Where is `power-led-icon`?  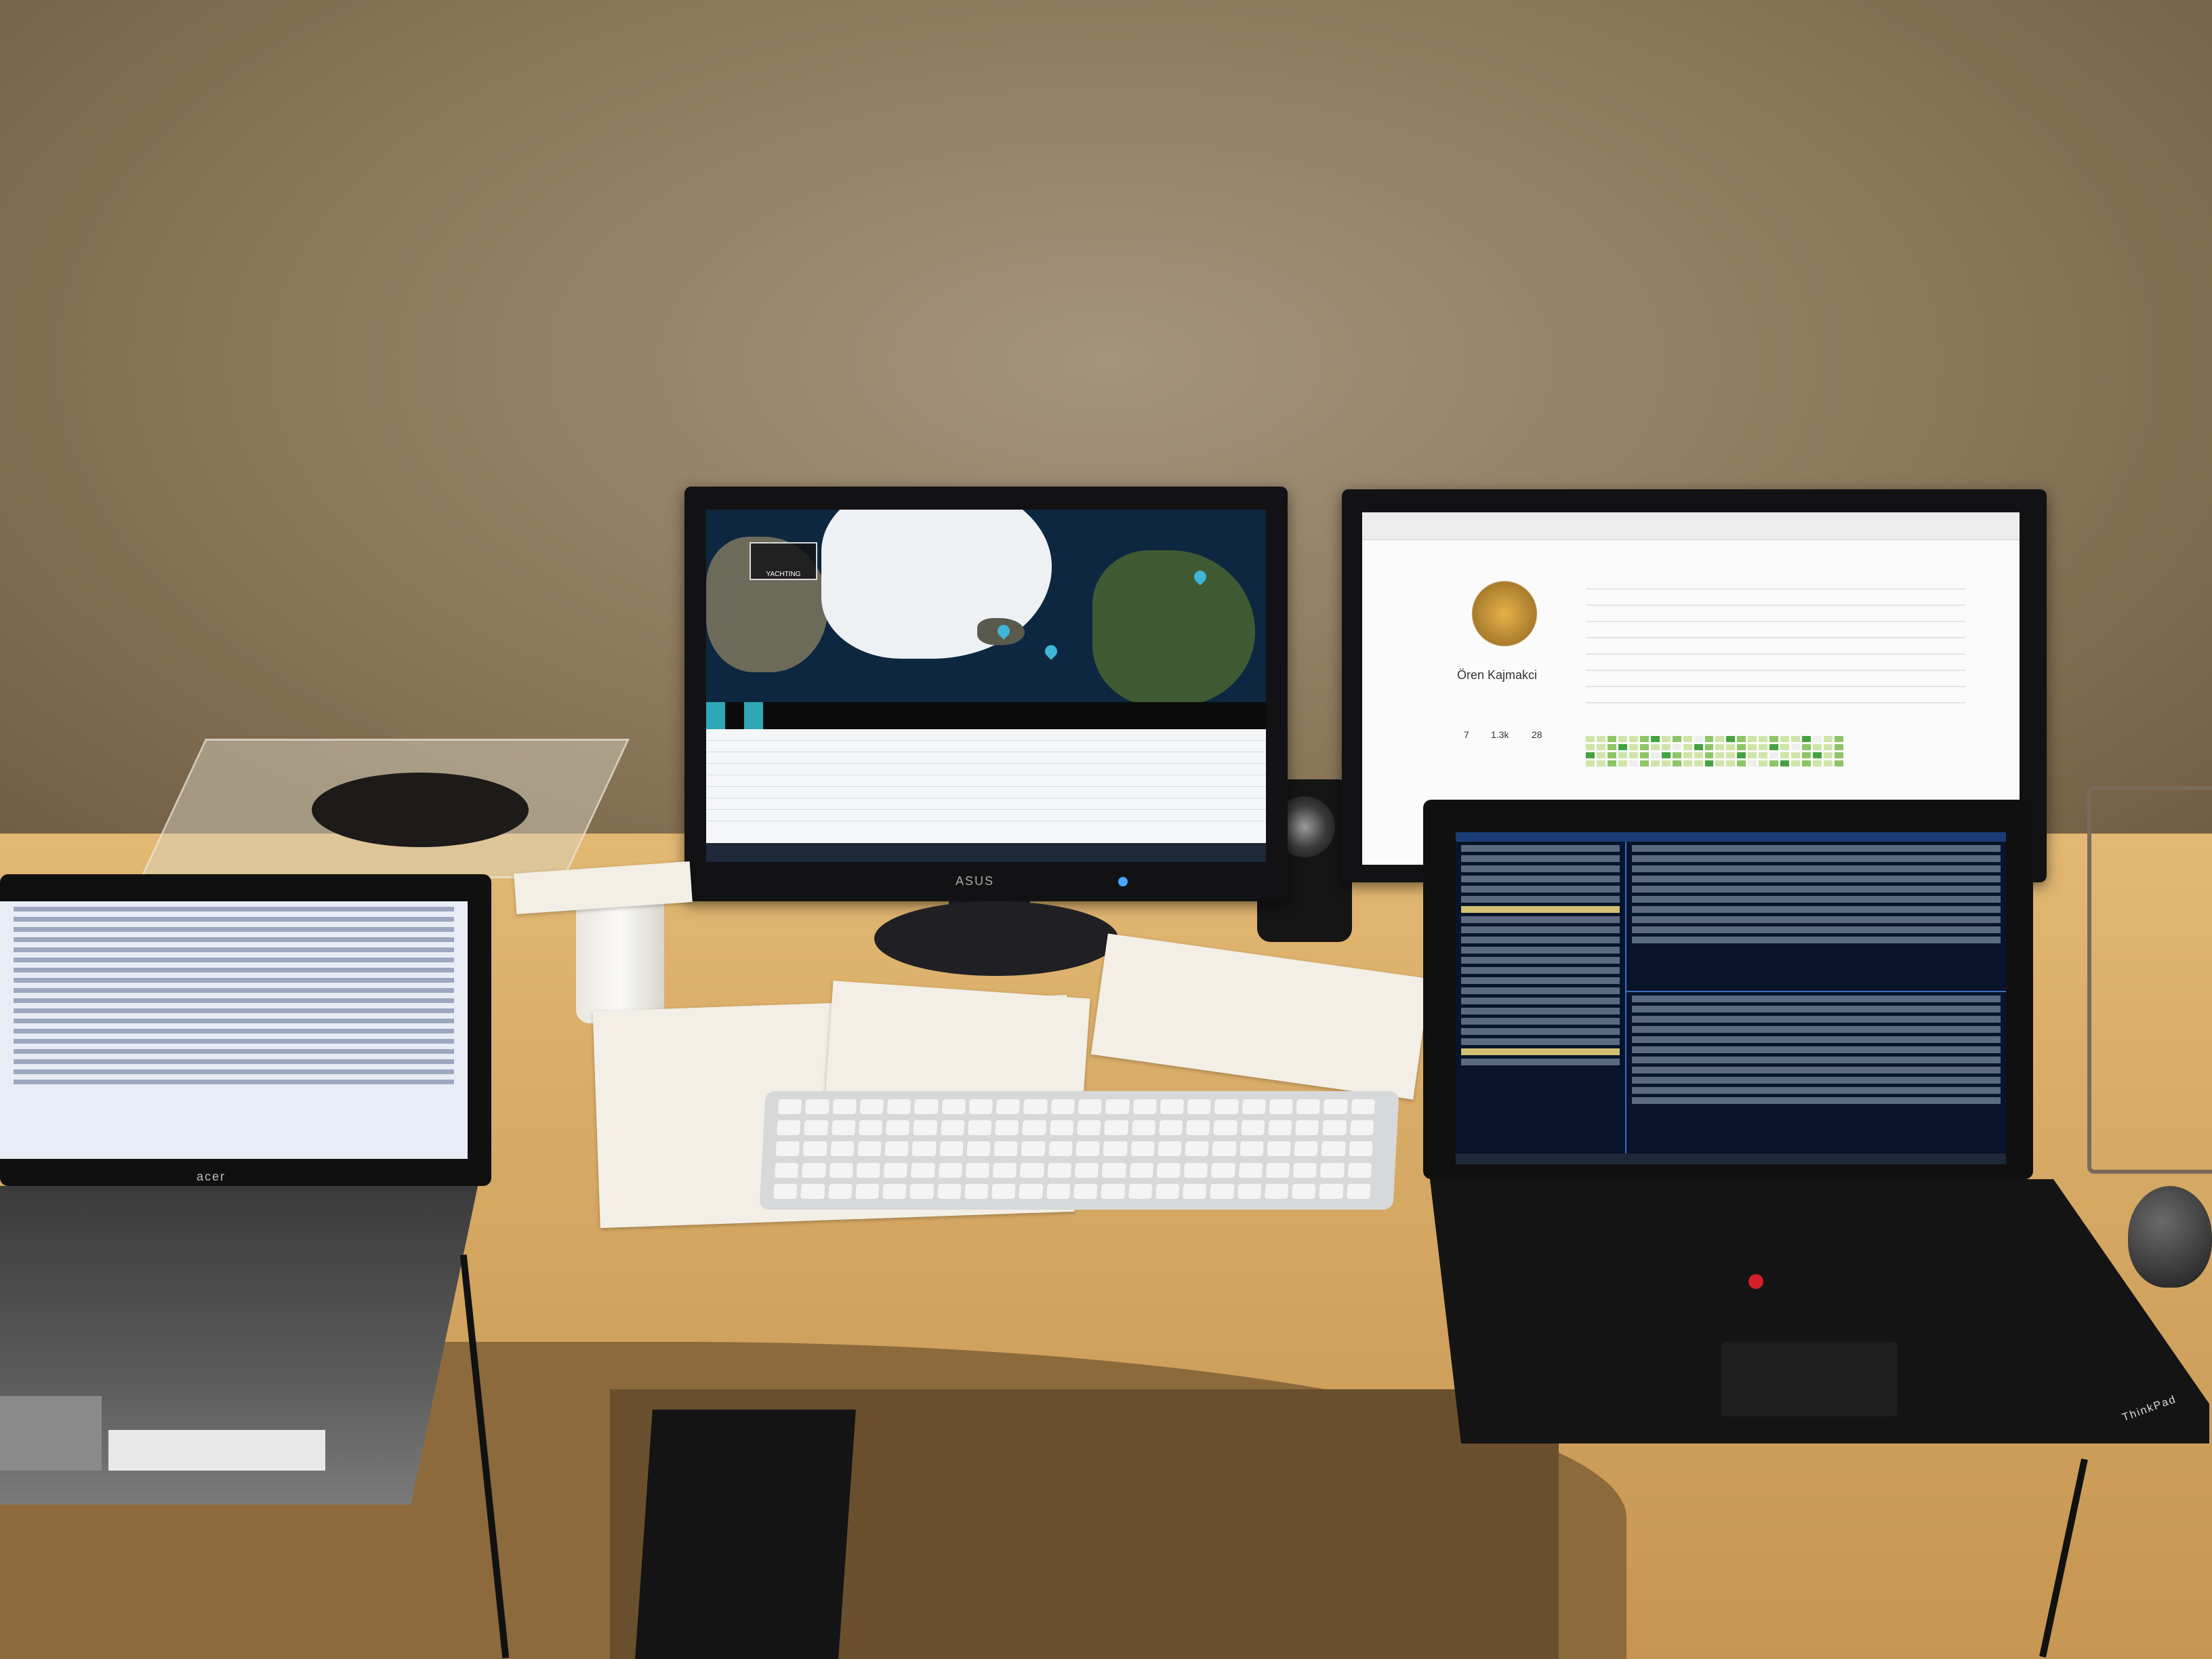
power-led-icon is located at coordinates (1123, 882).